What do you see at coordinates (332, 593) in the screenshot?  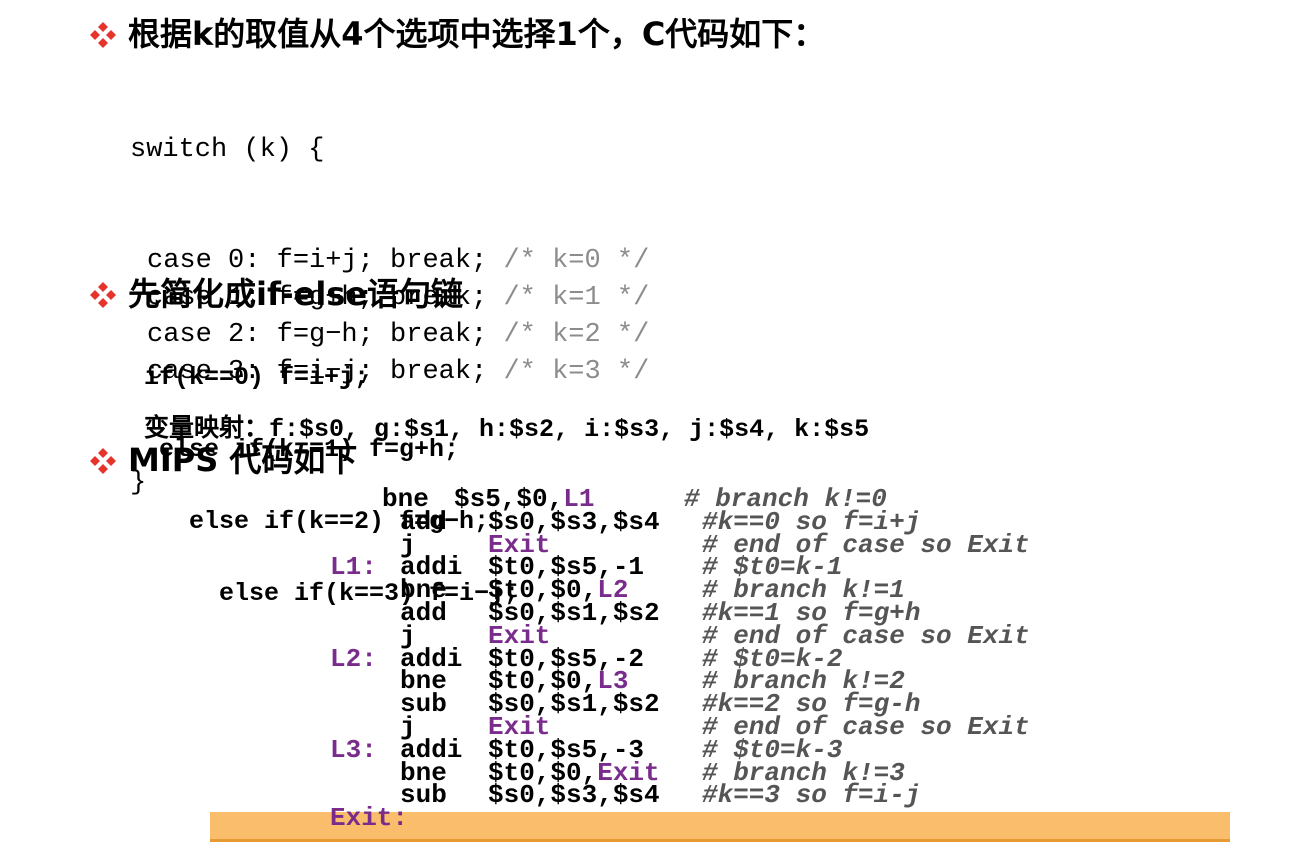 I see `if-line: else if(k==3) f=i−j;` at bounding box center [332, 593].